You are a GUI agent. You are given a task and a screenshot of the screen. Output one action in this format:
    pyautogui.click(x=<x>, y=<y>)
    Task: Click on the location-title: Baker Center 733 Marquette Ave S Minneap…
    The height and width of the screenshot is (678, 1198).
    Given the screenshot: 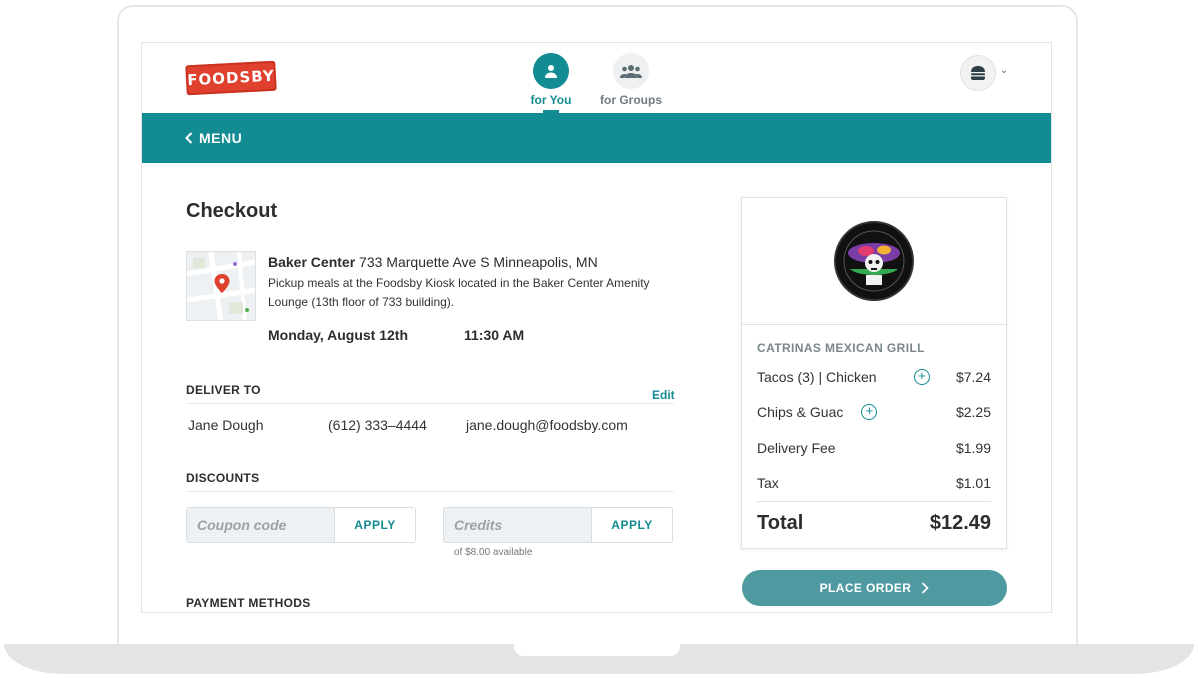 What is the action you would take?
    pyautogui.click(x=478, y=262)
    